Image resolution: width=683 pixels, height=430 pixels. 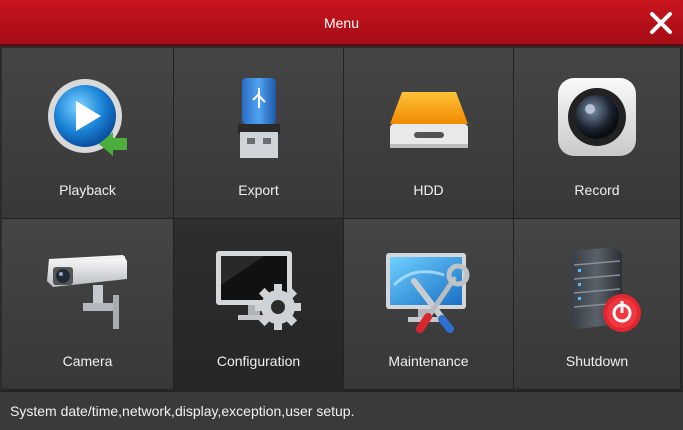 I want to click on menu-item-label: Playback, so click(x=87, y=190).